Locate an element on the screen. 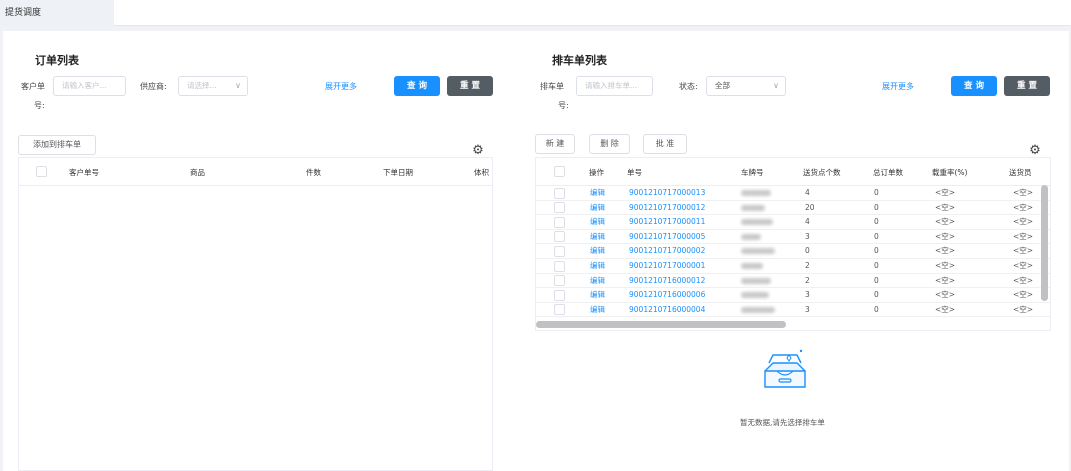 Image resolution: width=1071 pixels, height=471 pixels. dispatch-no-link: 9001210717000013 is located at coordinates (667, 193).